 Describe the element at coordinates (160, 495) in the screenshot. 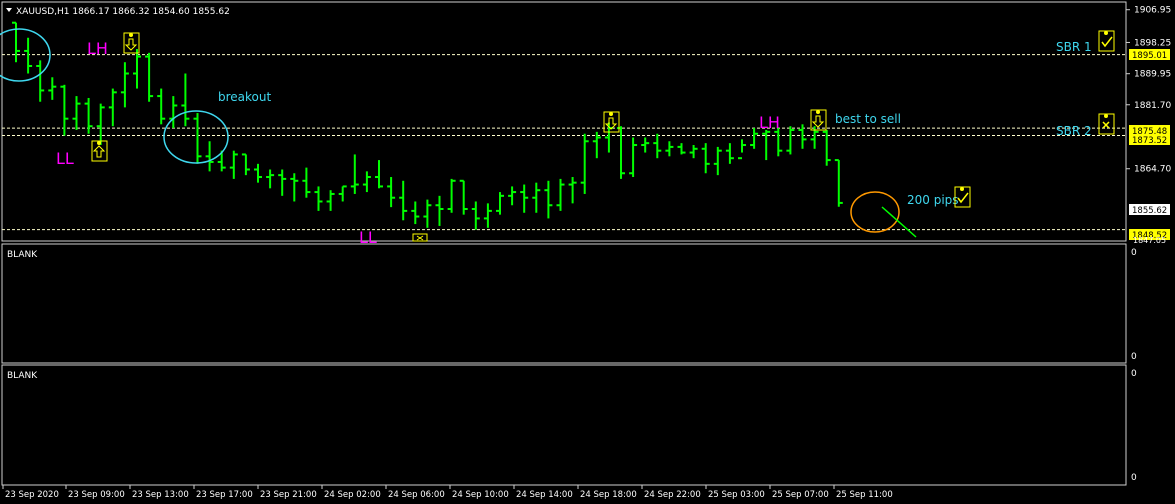

I see `time-label: 23 Sep 13:00` at that location.